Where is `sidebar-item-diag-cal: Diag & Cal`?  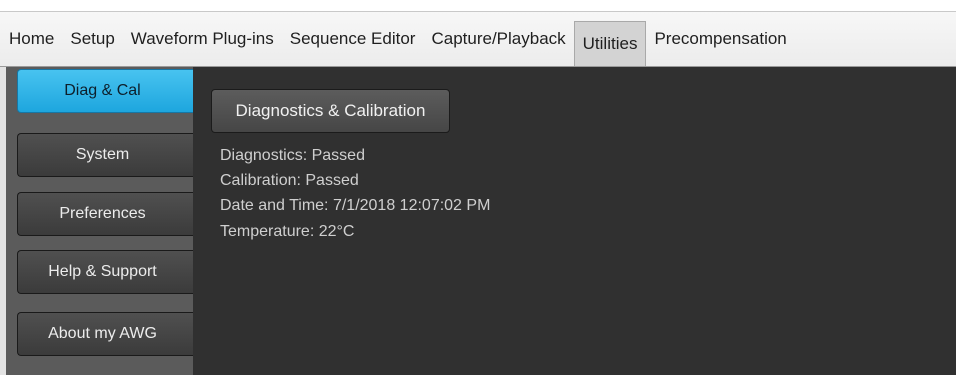 sidebar-item-diag-cal: Diag & Cal is located at coordinates (108, 91).